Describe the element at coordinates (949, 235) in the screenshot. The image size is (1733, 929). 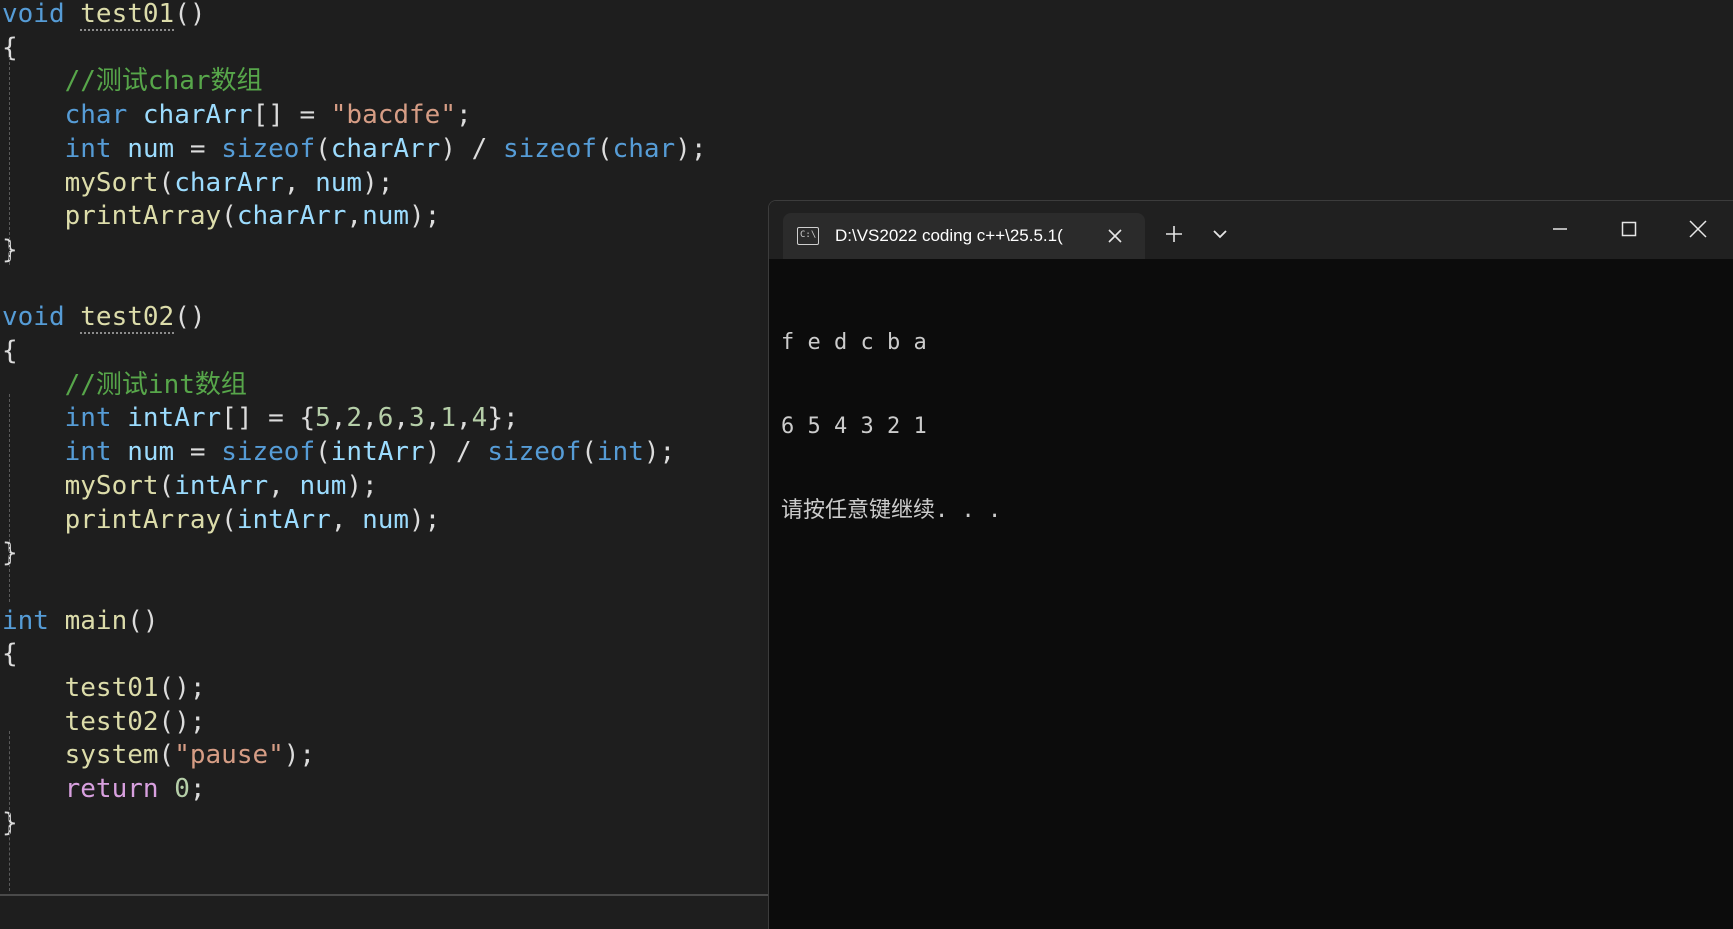
I see `tab-title: D:\VS2022 coding c++\25.5.1(` at that location.